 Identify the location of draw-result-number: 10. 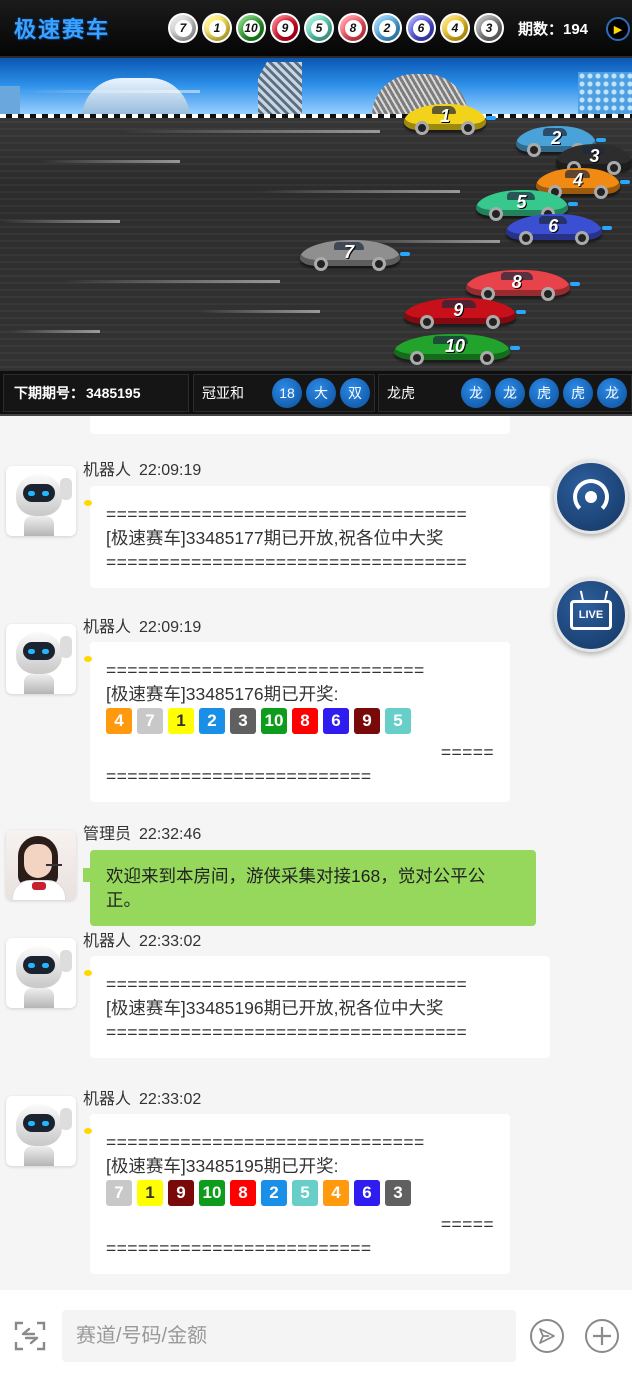
(274, 721).